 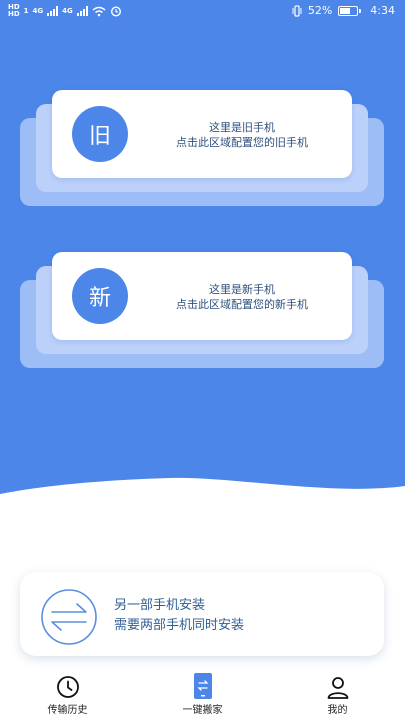 What do you see at coordinates (160, 605) in the screenshot?
I see `install-line1: 另一部手机安装` at bounding box center [160, 605].